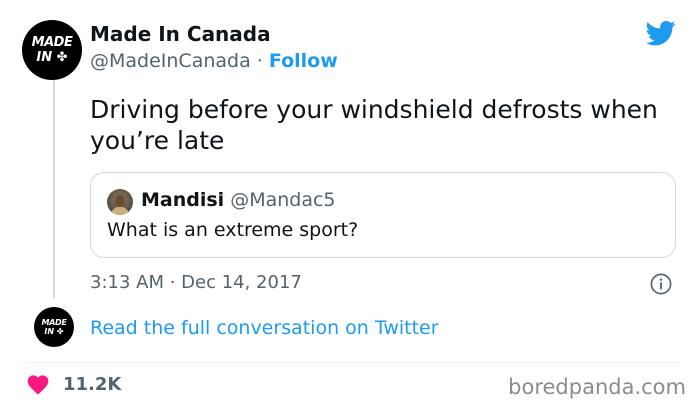 The height and width of the screenshot is (413, 700). I want to click on avatar-text-in: IN ✤, so click(51, 57).